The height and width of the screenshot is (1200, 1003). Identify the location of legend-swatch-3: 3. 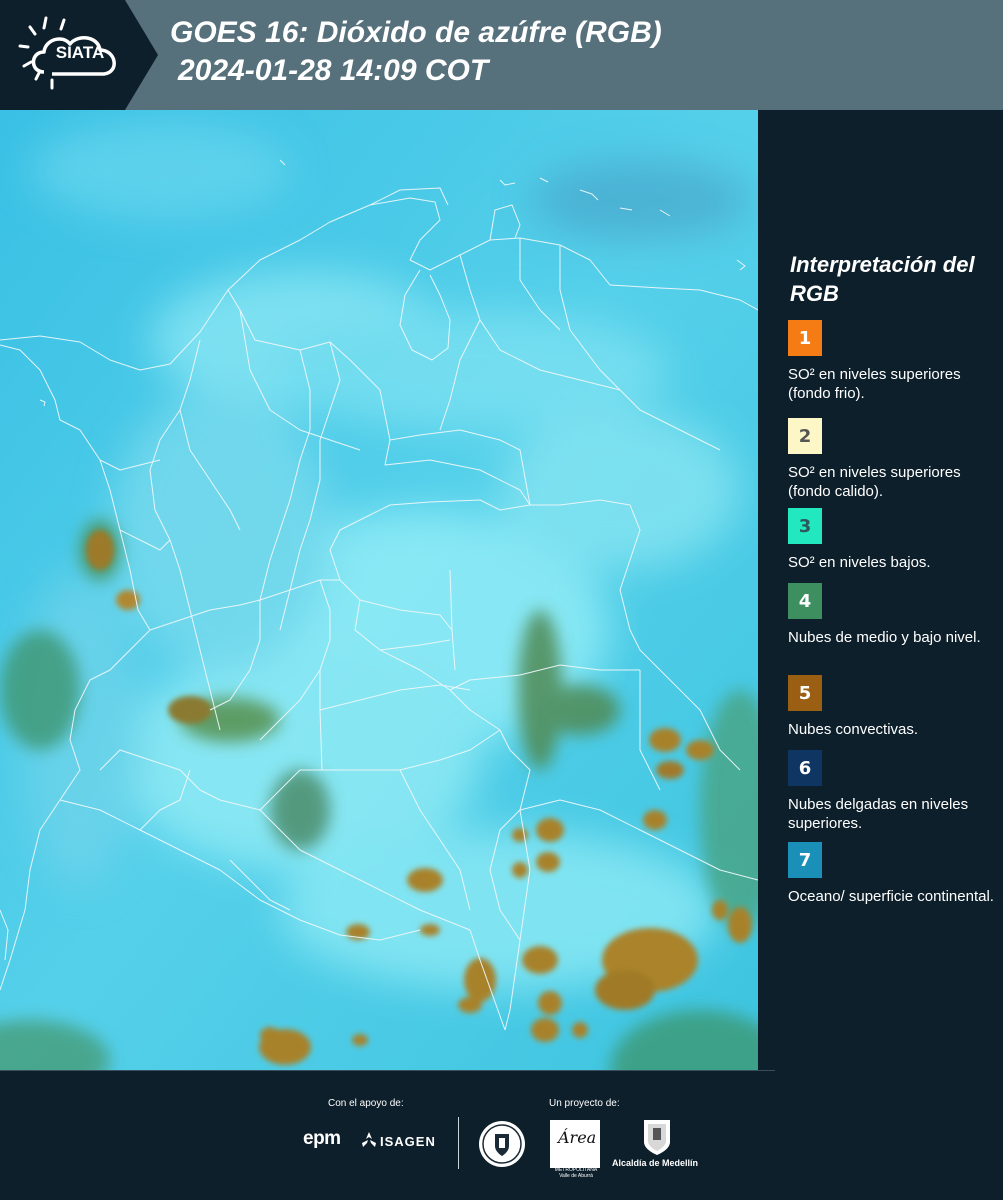
(805, 526).